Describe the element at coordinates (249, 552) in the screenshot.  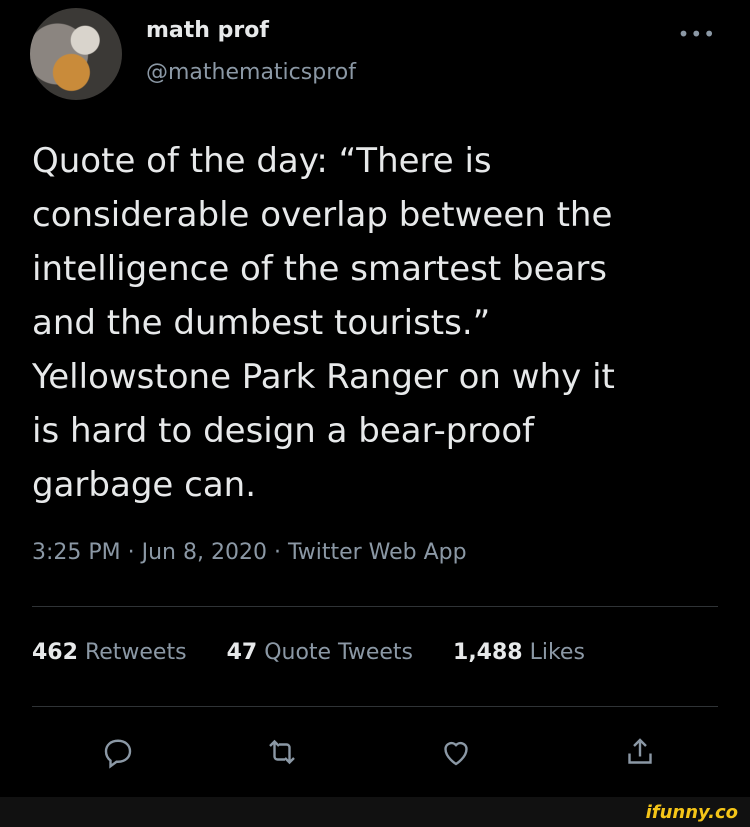
I see `tweet-meta: 3:25 PM · Jun 8, 2020 · Twitter Web App` at that location.